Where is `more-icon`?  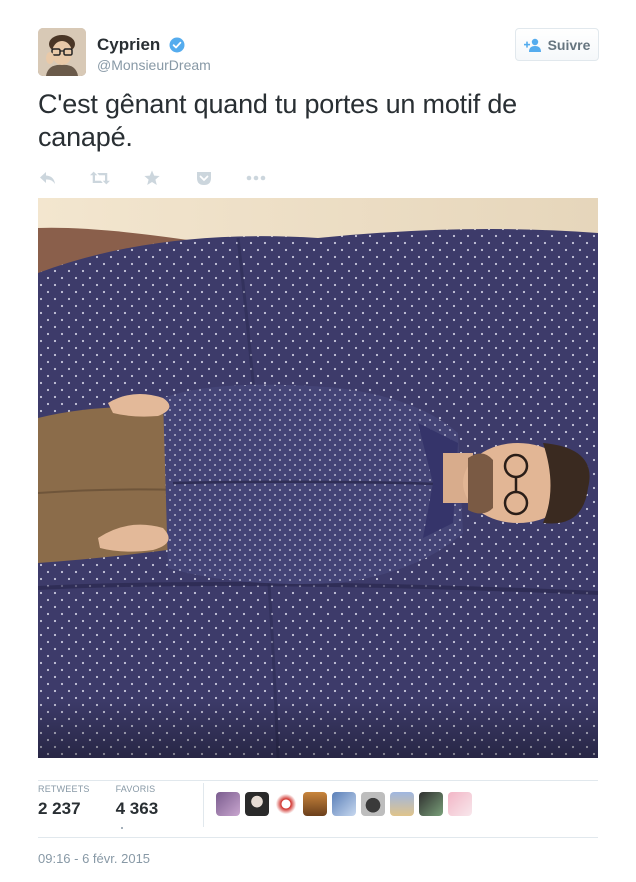 more-icon is located at coordinates (256, 178).